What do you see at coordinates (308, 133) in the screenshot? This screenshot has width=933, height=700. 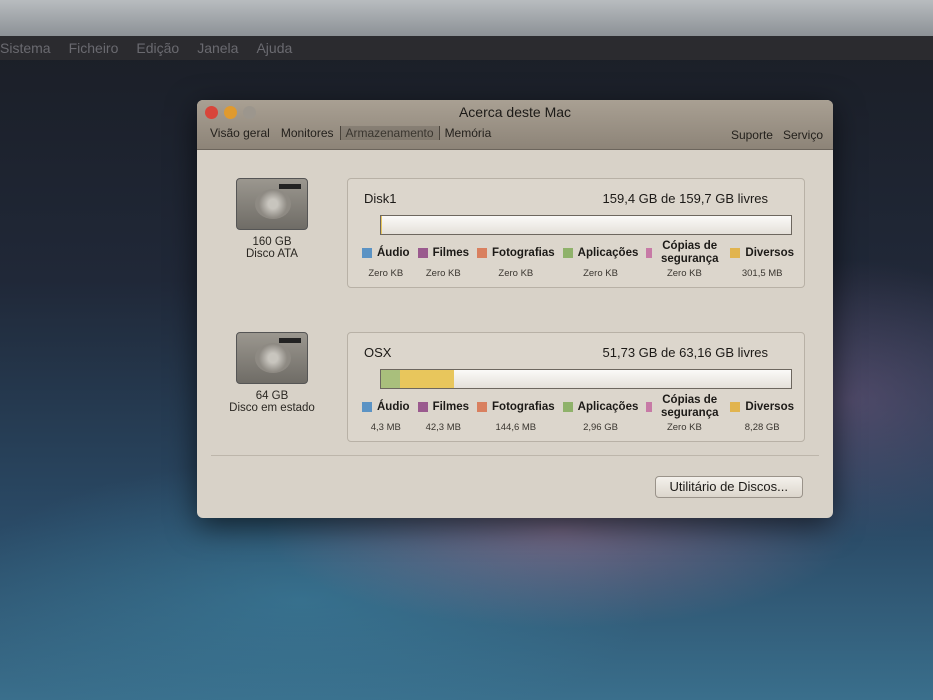 I see `tab-monitores: Monitores` at bounding box center [308, 133].